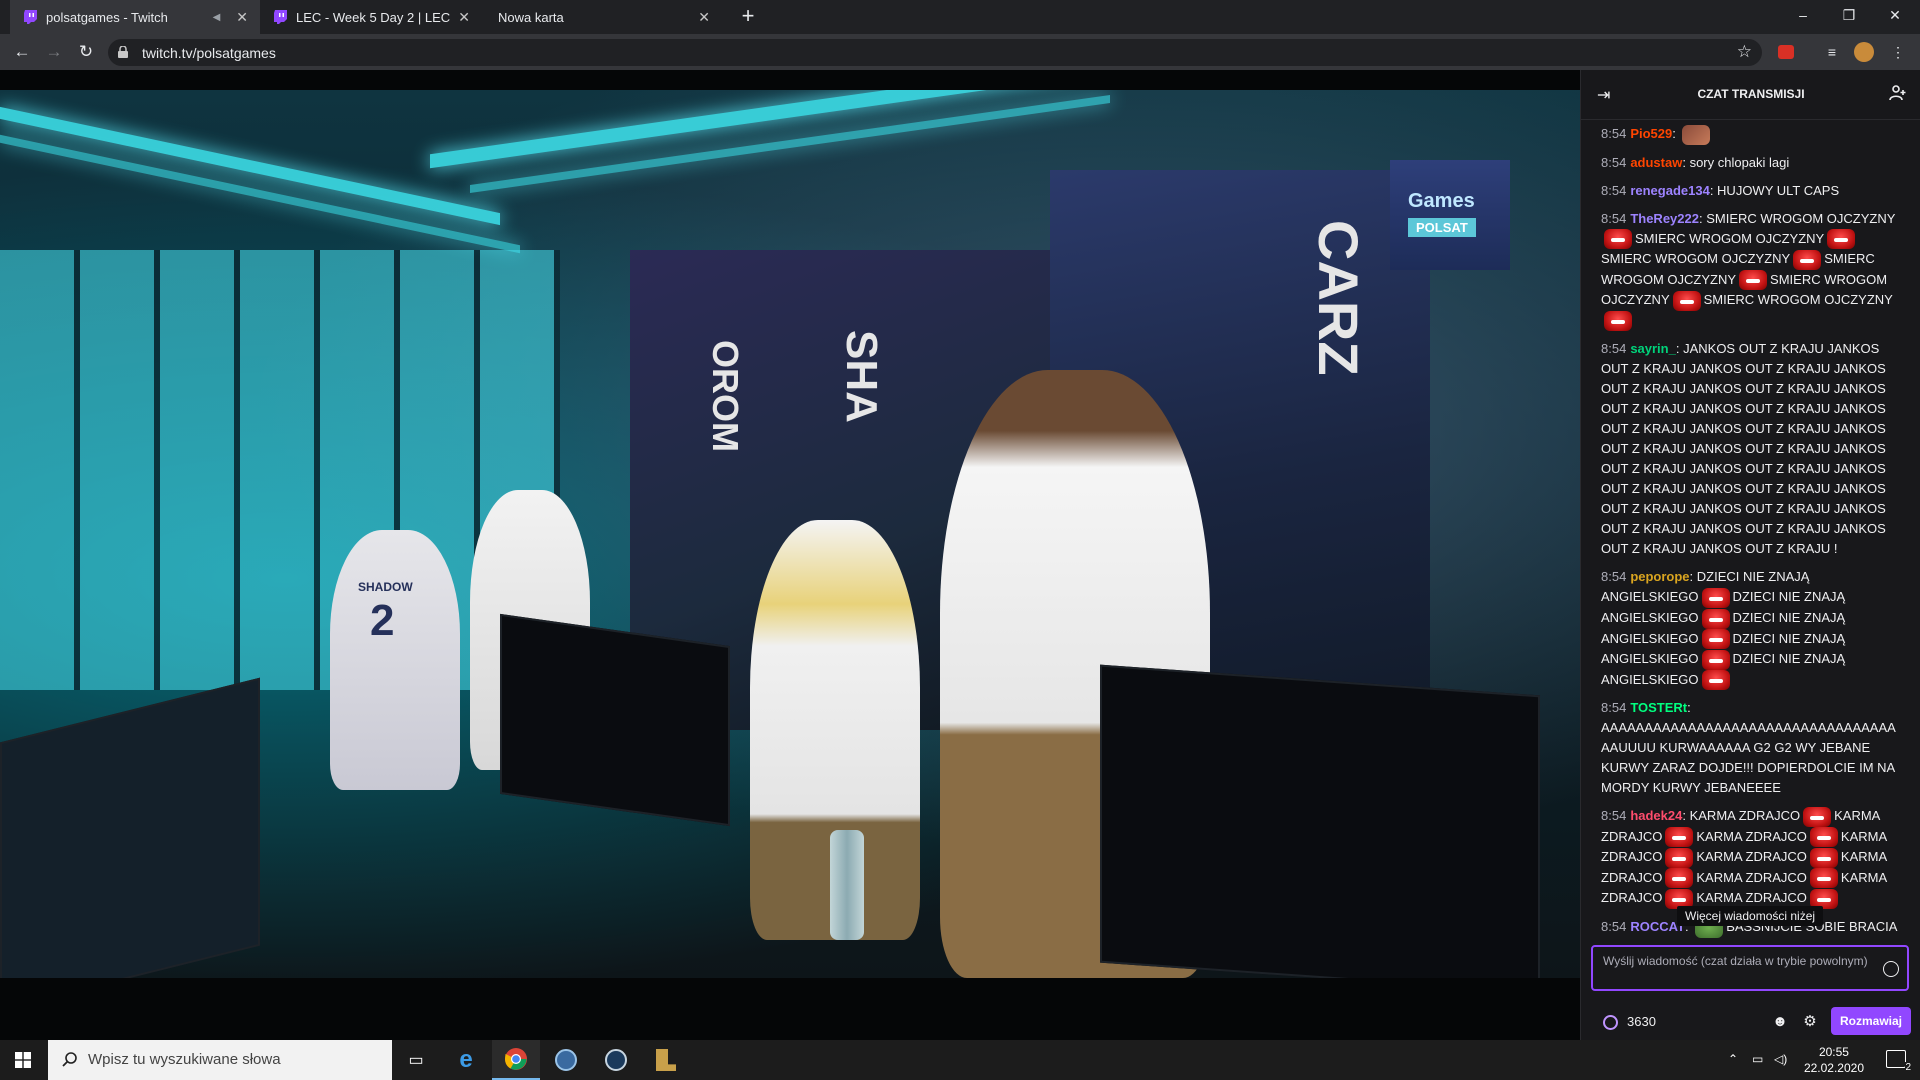 The height and width of the screenshot is (1080, 1920). What do you see at coordinates (725, 396) in the screenshot?
I see `banner-text: OROM` at bounding box center [725, 396].